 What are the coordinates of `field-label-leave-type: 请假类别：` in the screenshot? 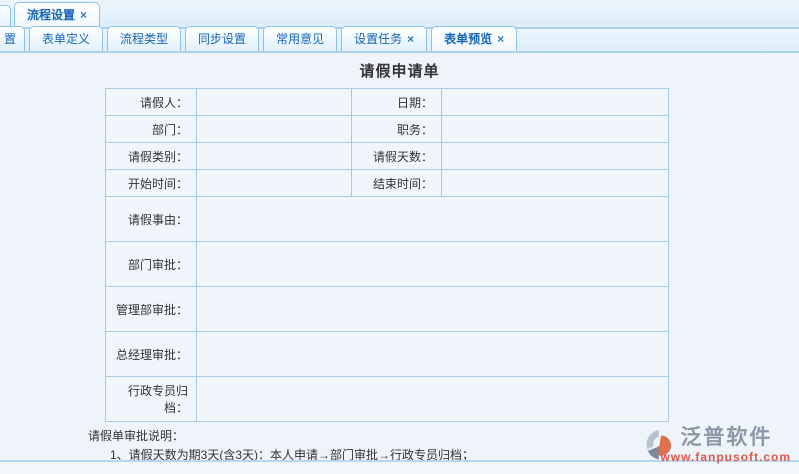 It's located at (151, 156).